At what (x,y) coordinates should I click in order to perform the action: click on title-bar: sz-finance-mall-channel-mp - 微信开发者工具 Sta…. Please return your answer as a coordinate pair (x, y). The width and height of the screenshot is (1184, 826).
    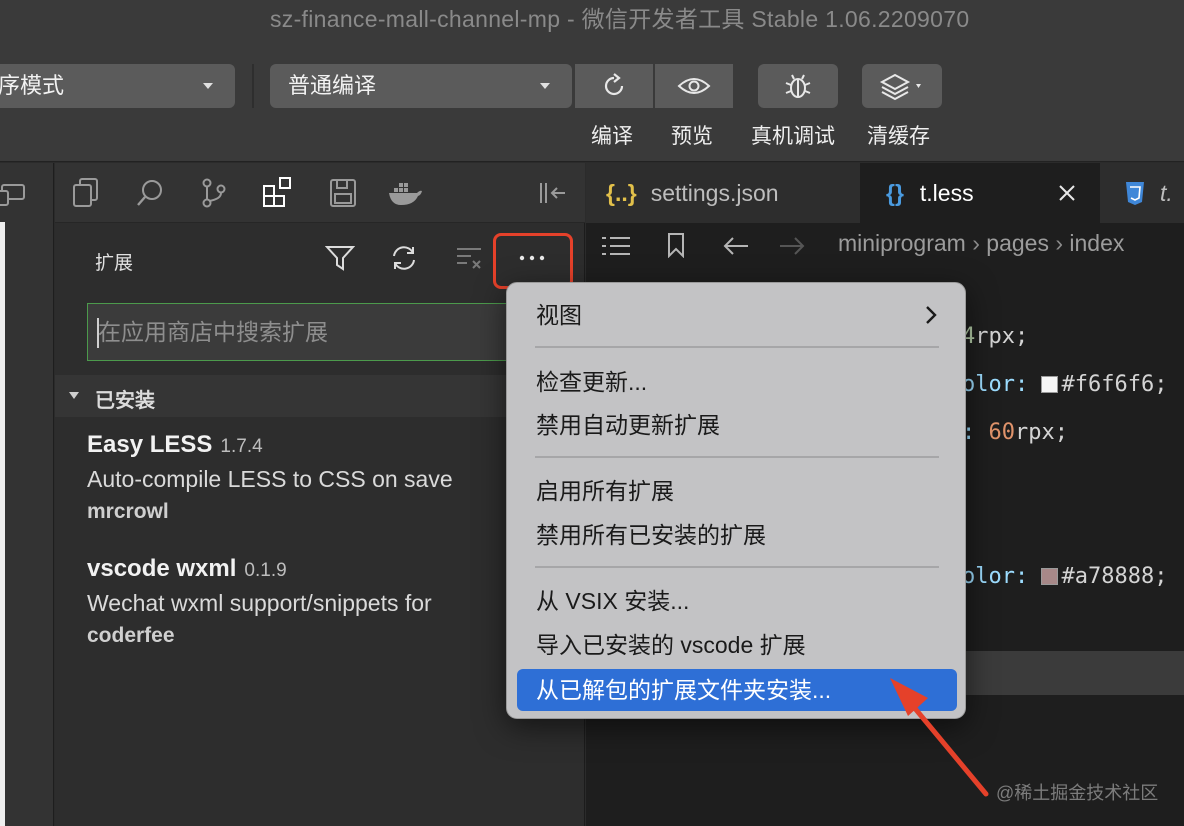
    Looking at the image, I should click on (592, 20).